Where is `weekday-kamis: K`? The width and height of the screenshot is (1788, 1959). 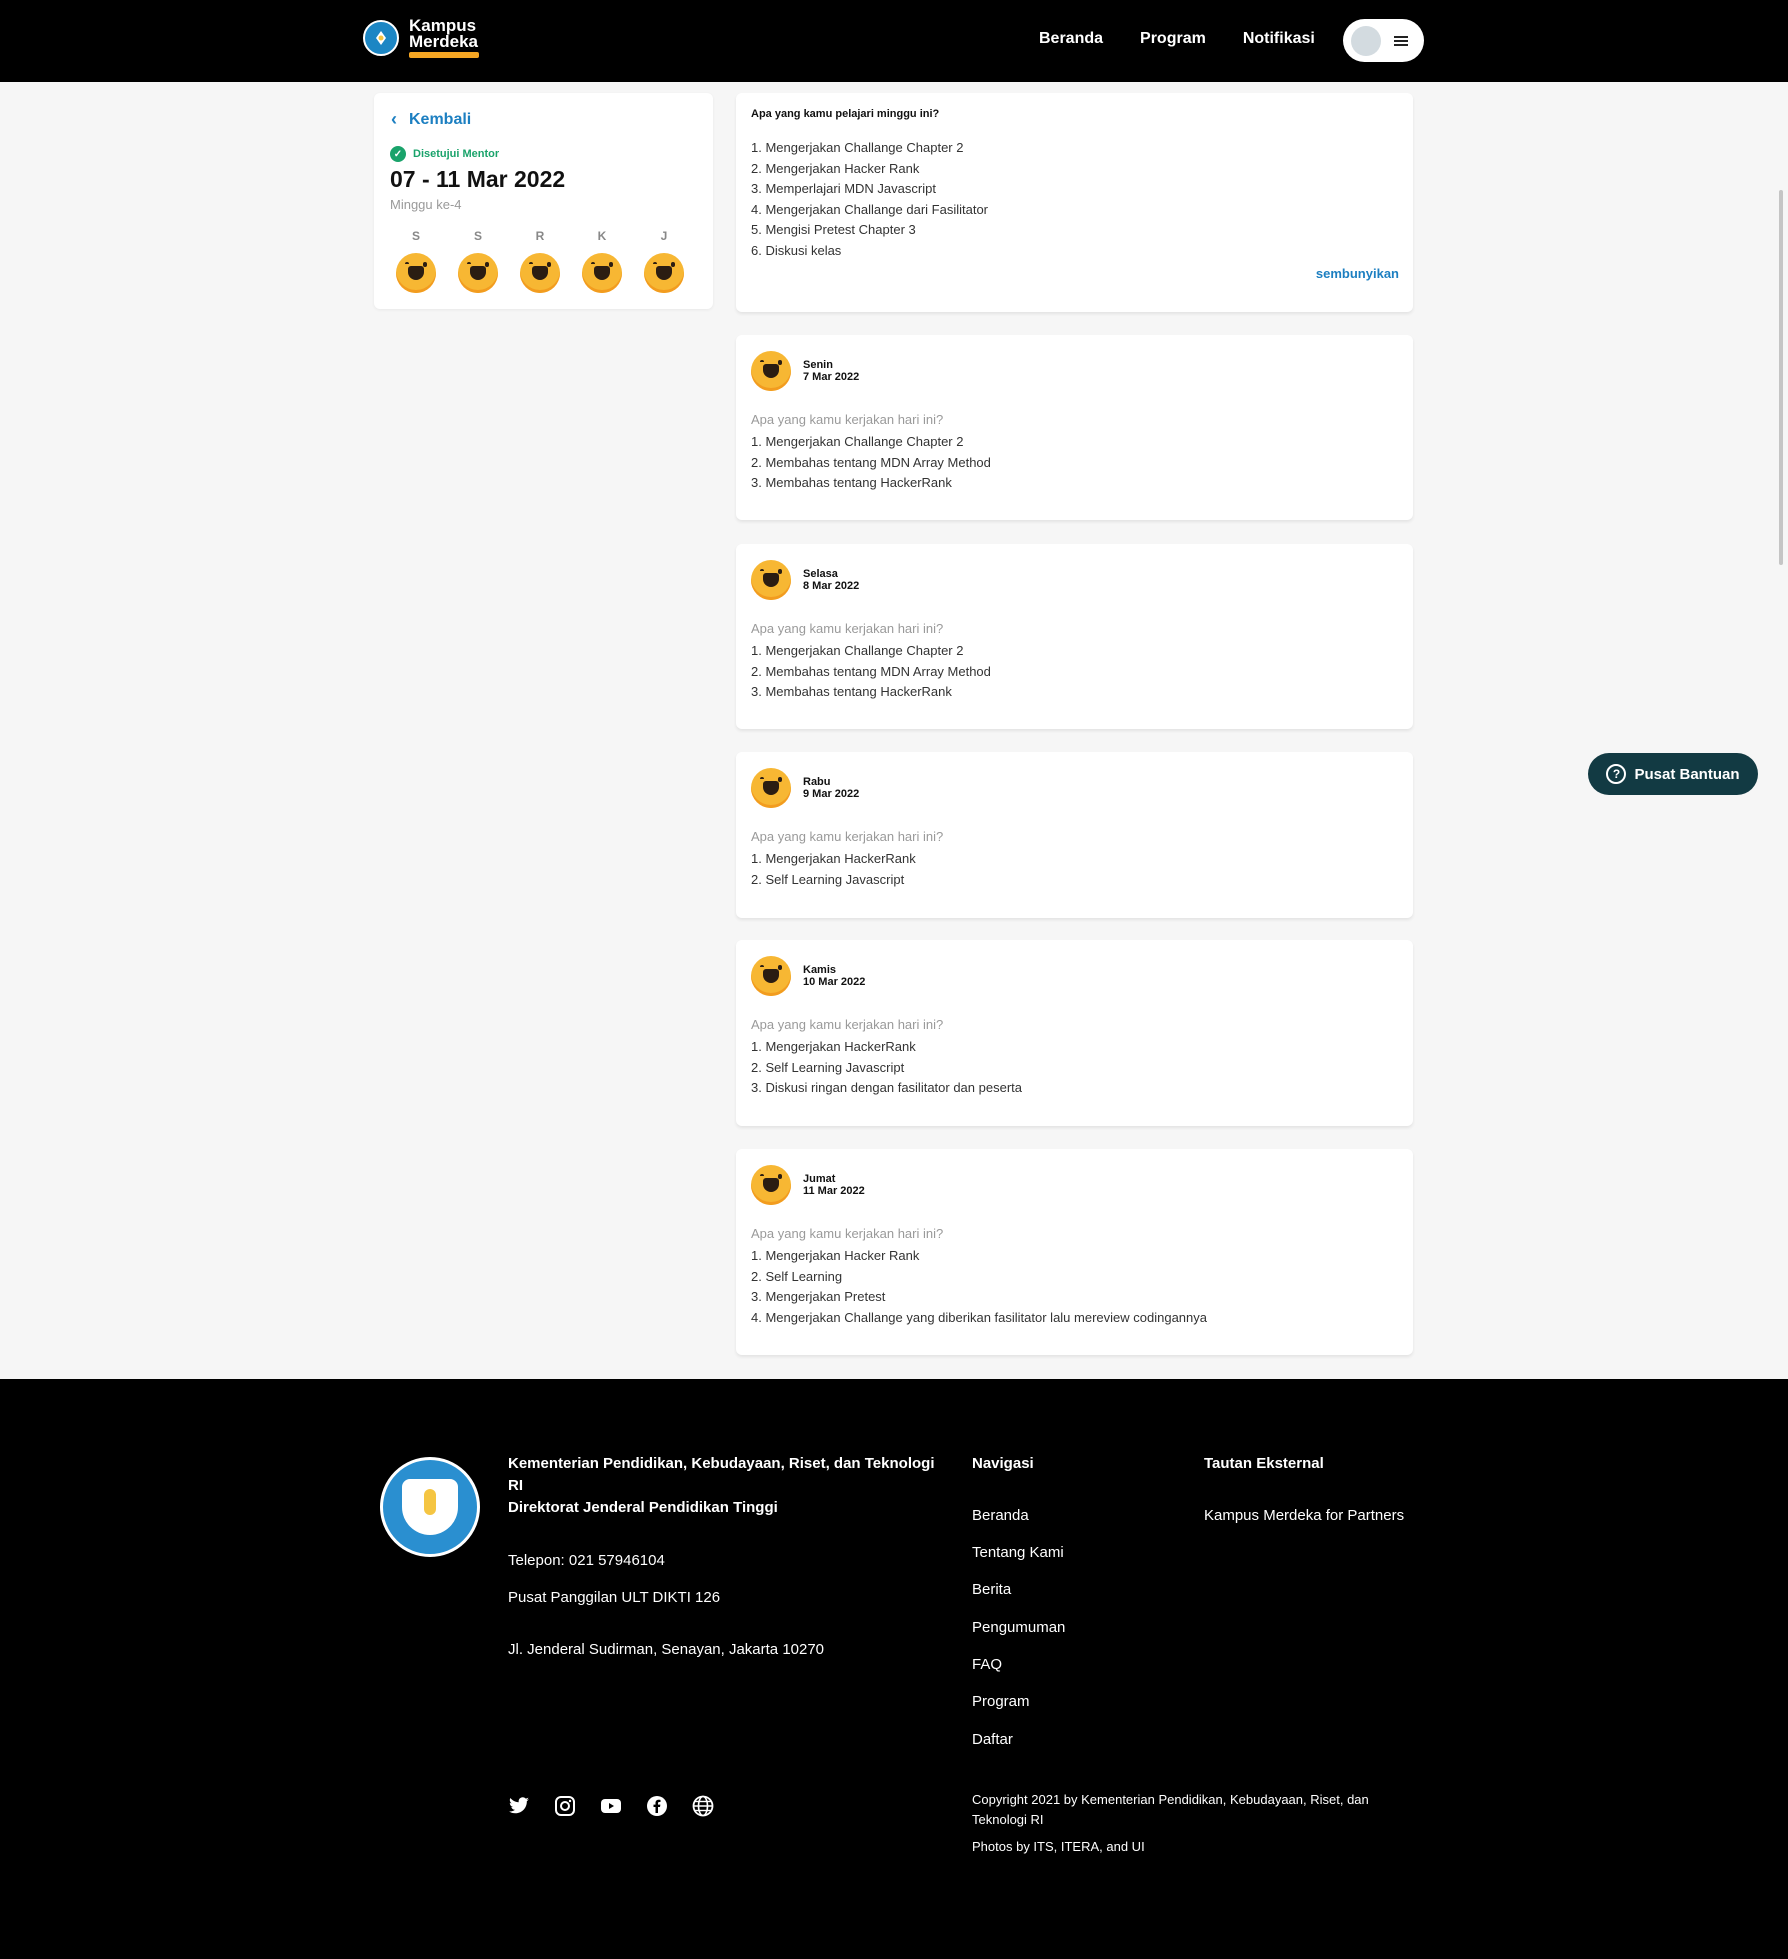 weekday-kamis: K is located at coordinates (602, 261).